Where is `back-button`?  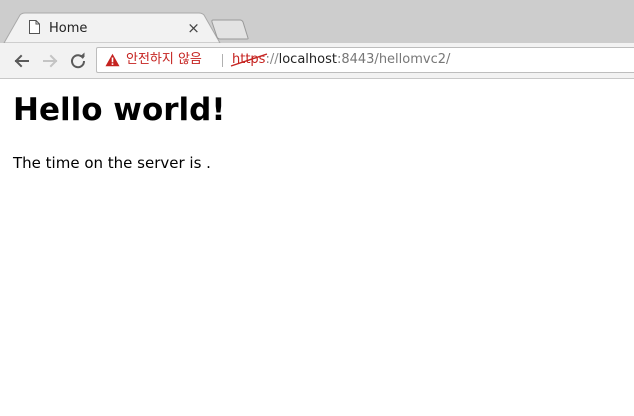
back-button is located at coordinates (22, 61).